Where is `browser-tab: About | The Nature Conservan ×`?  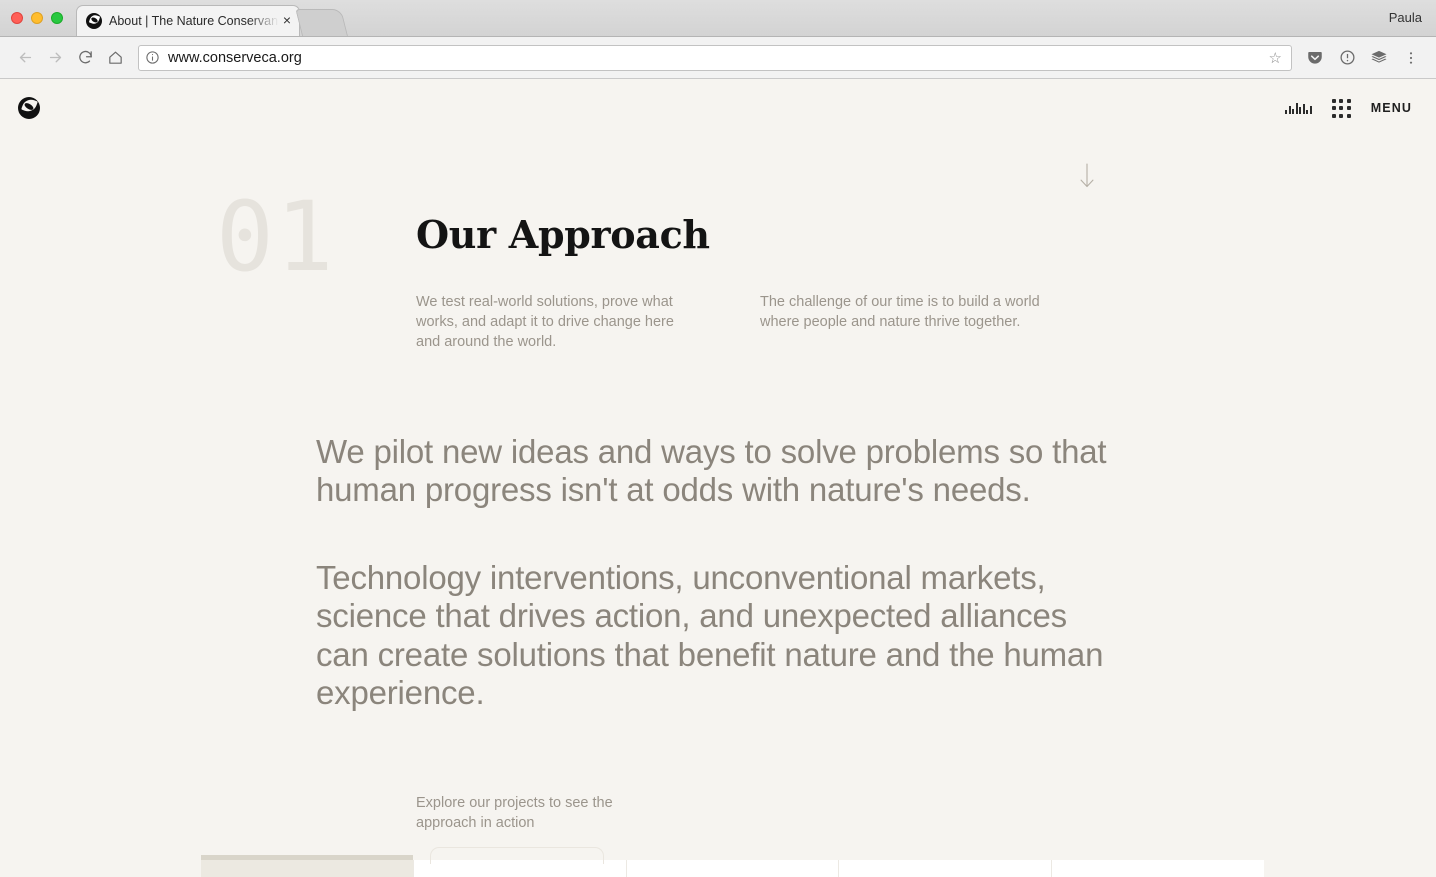
browser-tab: About | The Nature Conservan × is located at coordinates (188, 20).